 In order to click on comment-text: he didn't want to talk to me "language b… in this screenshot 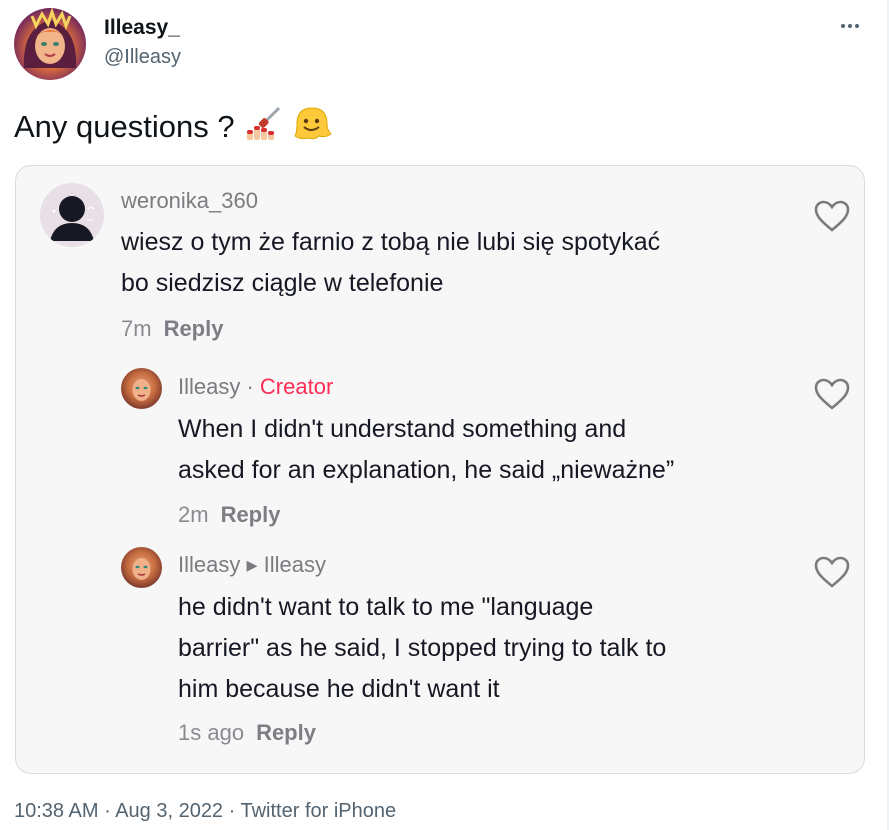, I will do `click(422, 648)`.